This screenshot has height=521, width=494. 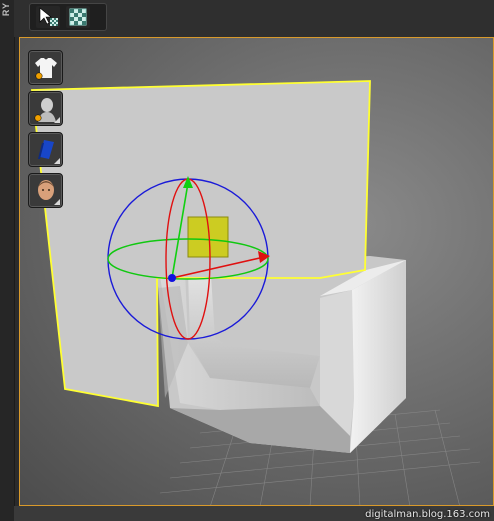 What do you see at coordinates (427, 514) in the screenshot?
I see `watermark: digitalman.blog.163.com` at bounding box center [427, 514].